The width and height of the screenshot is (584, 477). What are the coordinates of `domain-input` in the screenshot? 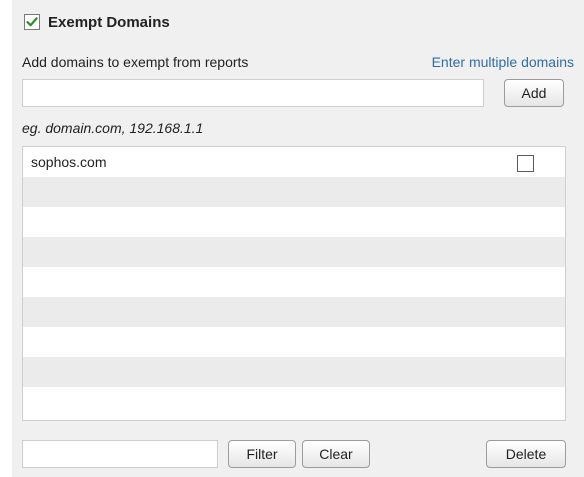 It's located at (253, 93).